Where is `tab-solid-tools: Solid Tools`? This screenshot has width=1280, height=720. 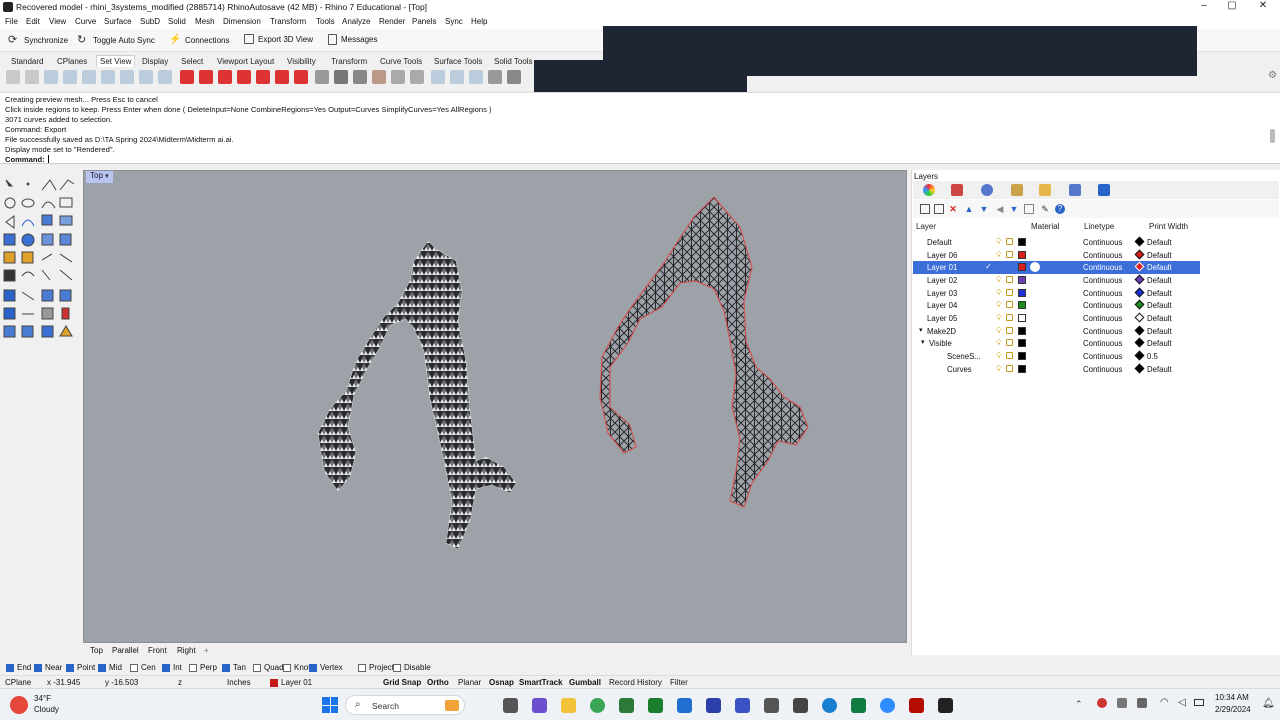 tab-solid-tools: Solid Tools is located at coordinates (513, 61).